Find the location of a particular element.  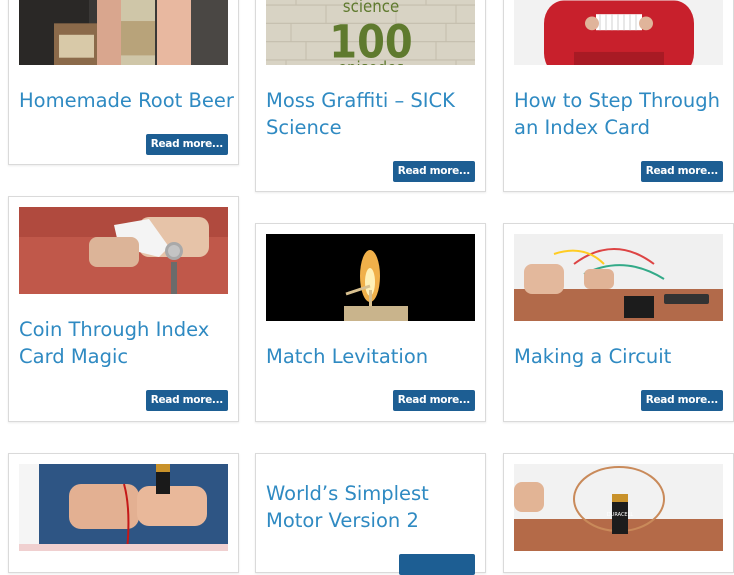

thumbnail-coin-card is located at coordinates (123, 250).